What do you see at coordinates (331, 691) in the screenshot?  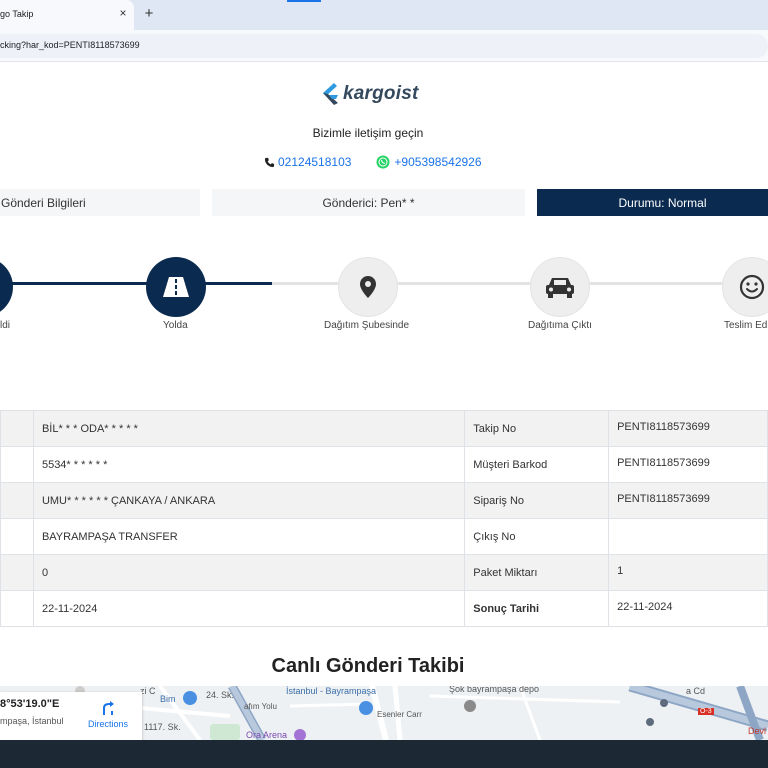 I see `map-label-istanbul-bayrampasa: İstanbul - Bayrampaşa` at bounding box center [331, 691].